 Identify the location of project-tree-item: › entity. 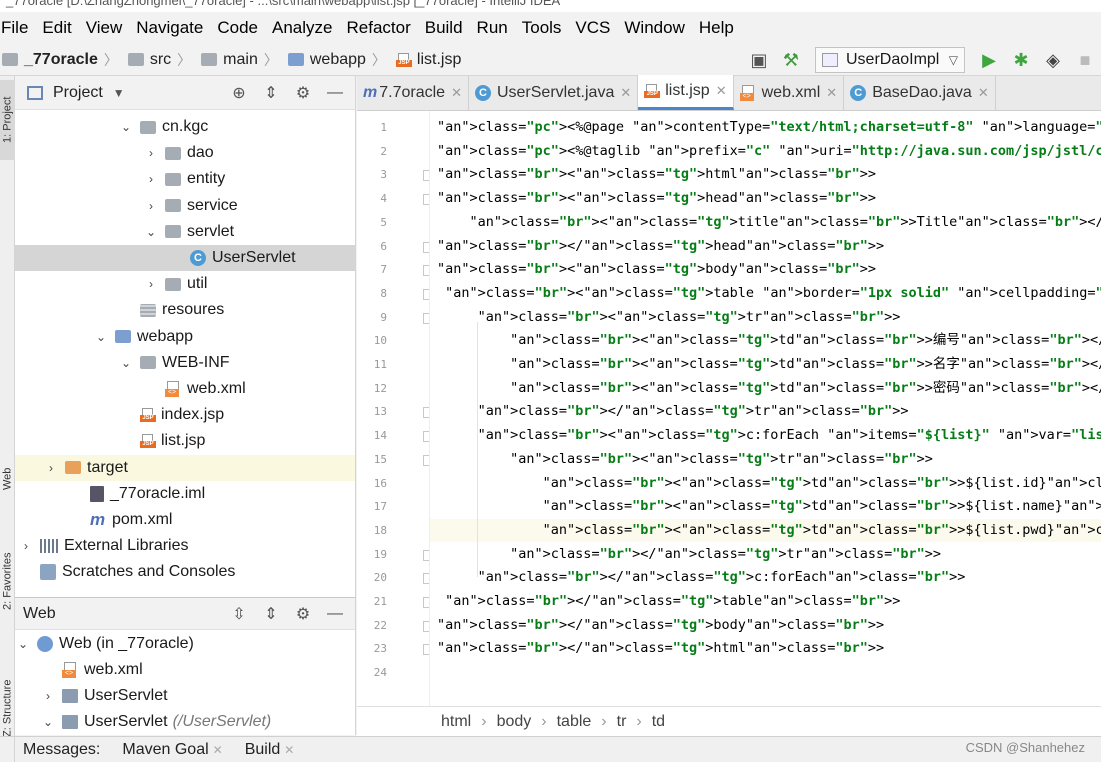
(185, 179).